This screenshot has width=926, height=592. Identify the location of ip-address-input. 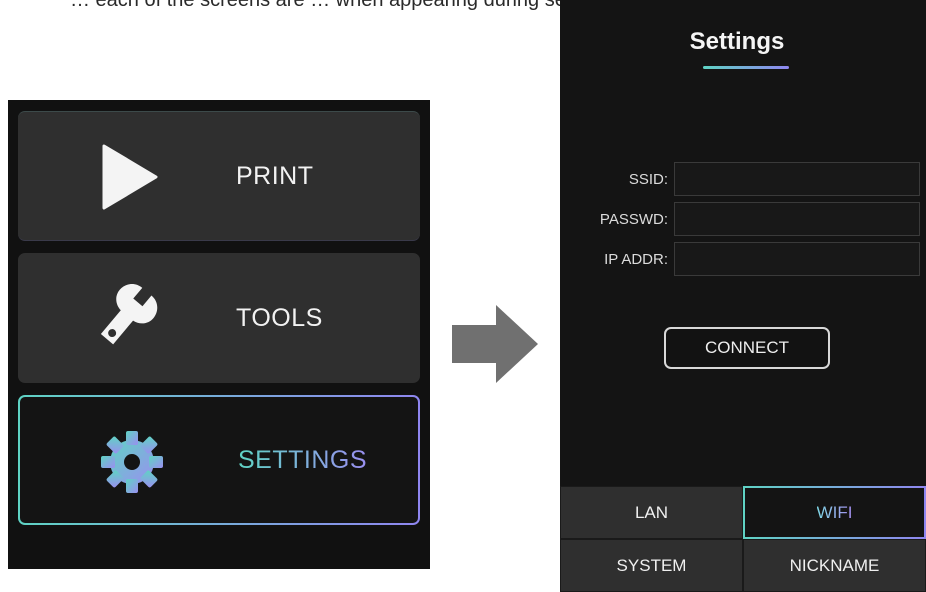
(797, 259).